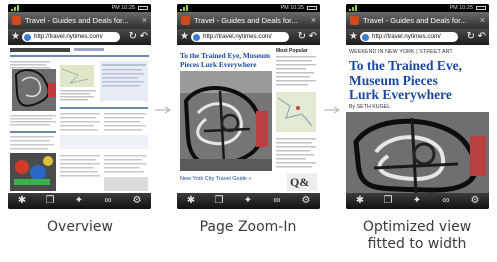 This screenshot has height=262, width=497. I want to click on article-byline: By SETH KUGEL, so click(370, 107).